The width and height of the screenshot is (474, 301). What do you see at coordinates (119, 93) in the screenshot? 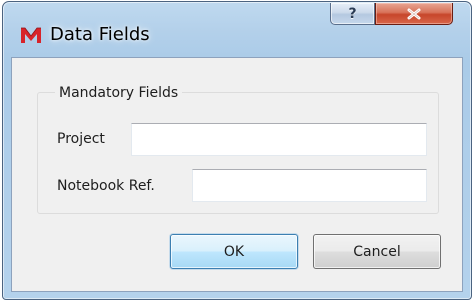
I see `group-title: Mandatory Fields` at bounding box center [119, 93].